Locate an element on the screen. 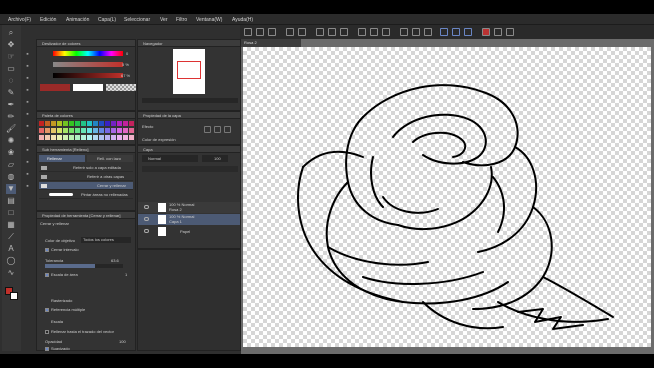  transparent-color-box is located at coordinates (121, 87).